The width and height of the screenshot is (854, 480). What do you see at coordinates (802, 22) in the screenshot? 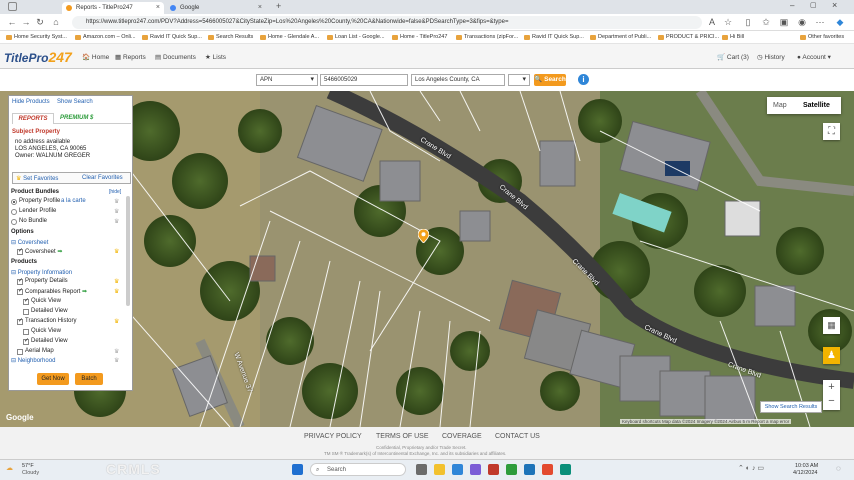
I see `profile-icon: ◉` at bounding box center [802, 22].